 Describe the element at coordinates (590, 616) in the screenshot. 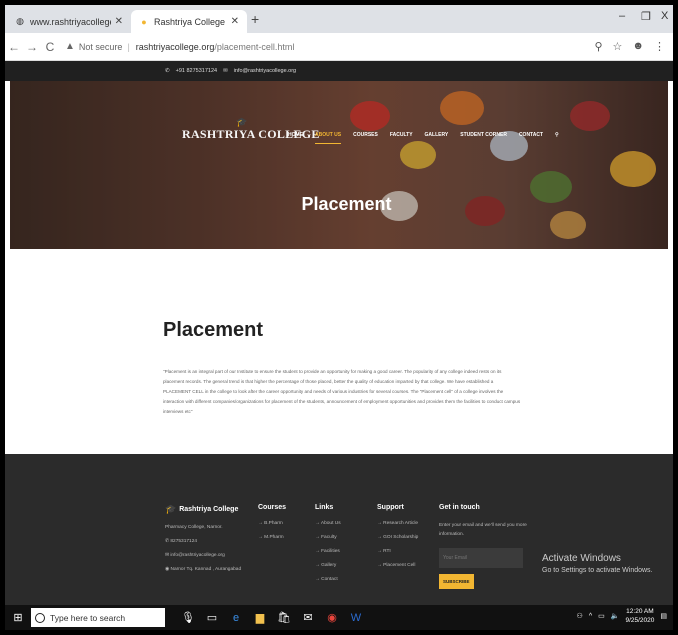

I see `tray-chevron-icon: ^` at that location.